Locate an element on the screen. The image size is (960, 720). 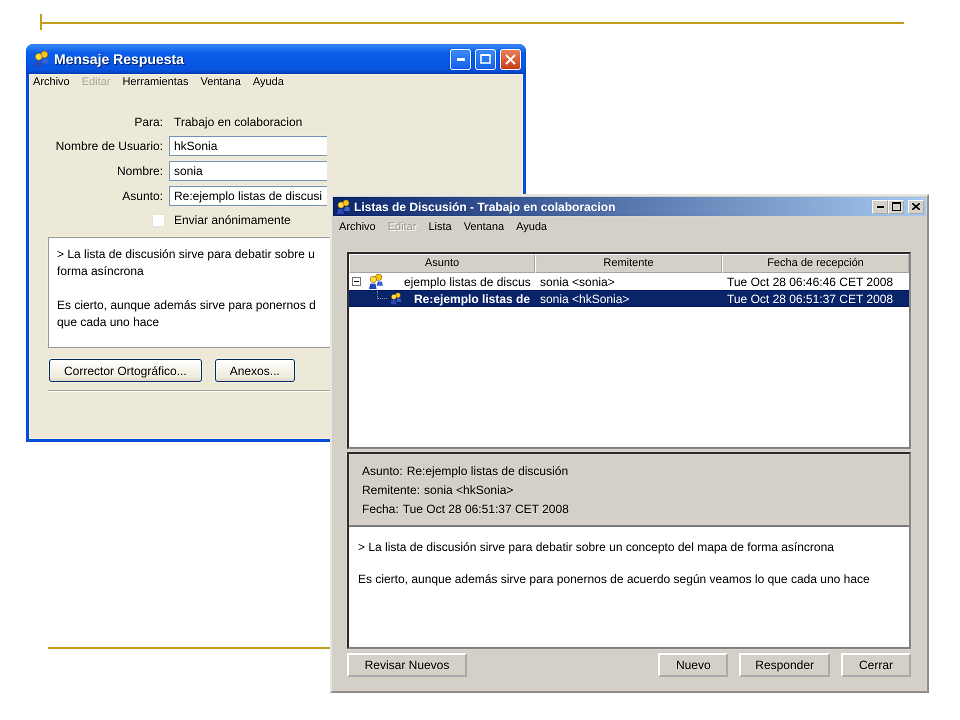
table-row: ejemplo listas de discus sonia <sonia> Tue Oct 28 06:46:46 CET 2008 is located at coordinates (629, 281).